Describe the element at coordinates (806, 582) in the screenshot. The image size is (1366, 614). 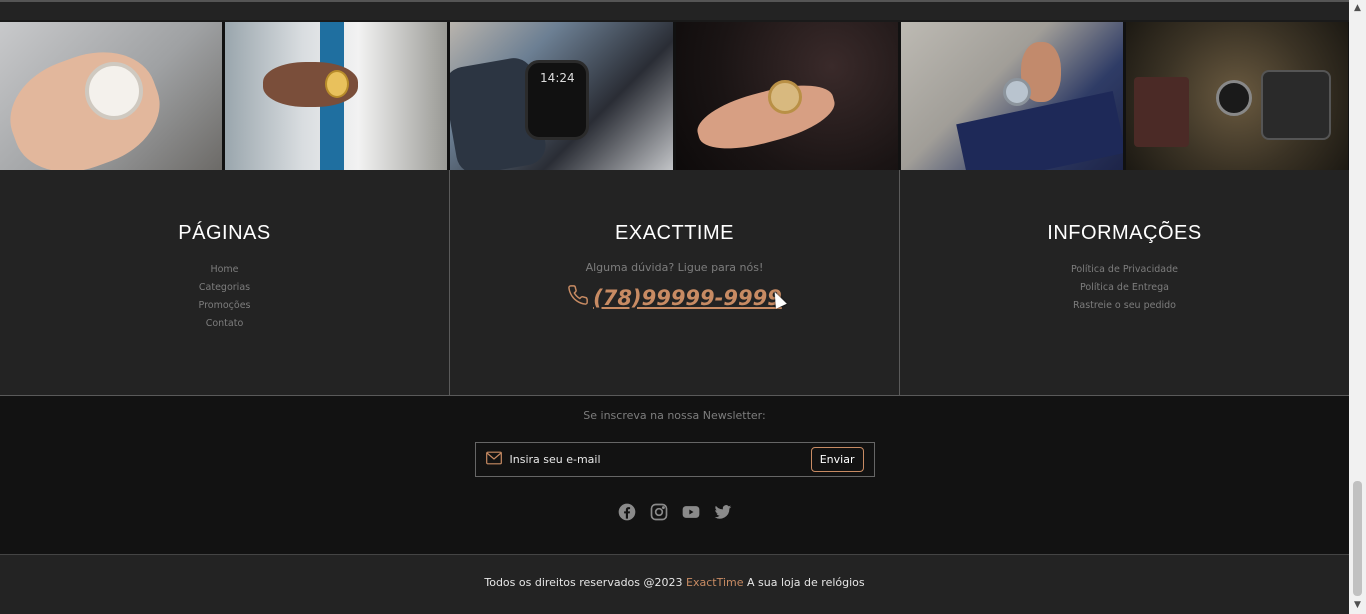
I see `copyright-suffix: A sua loja de relógios` at that location.